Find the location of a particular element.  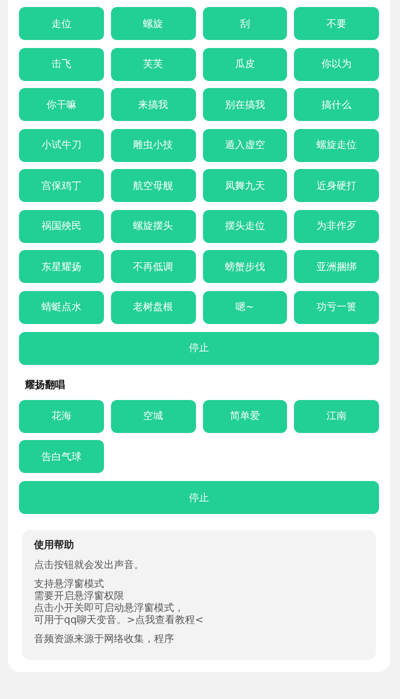

sound-button: 雕虫小技 is located at coordinates (153, 145).